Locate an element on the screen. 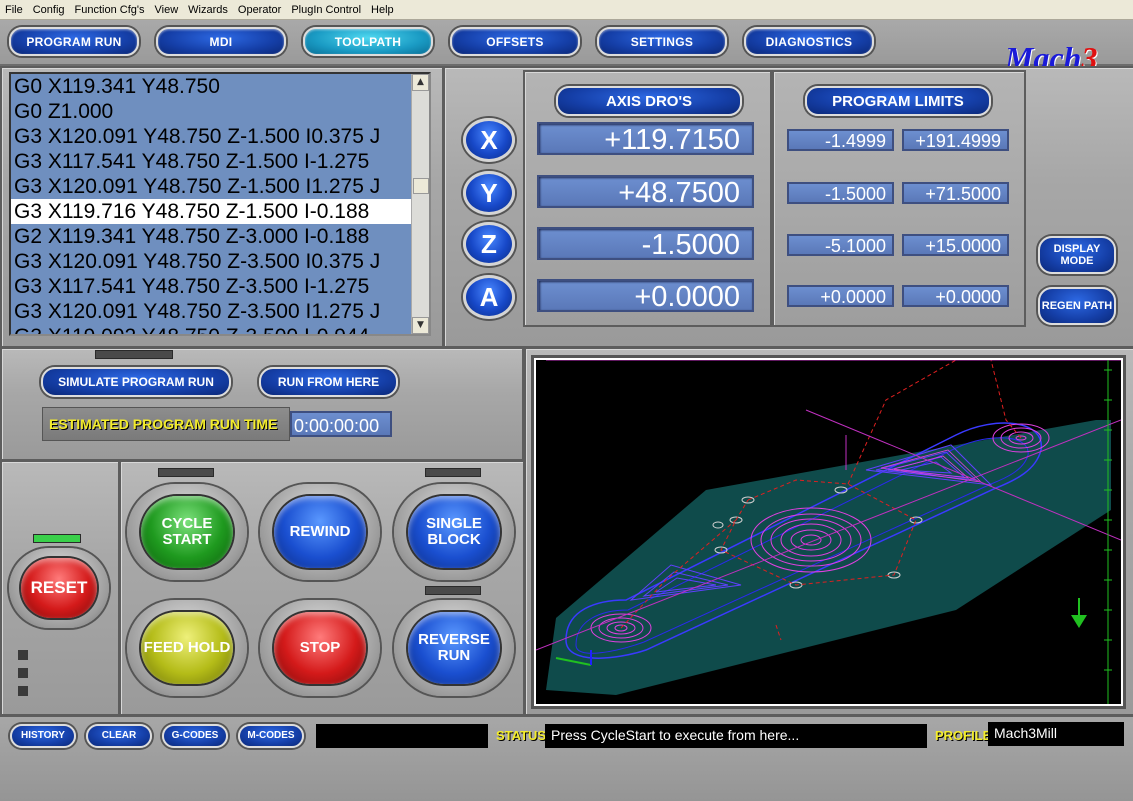 The width and height of the screenshot is (1133, 801). rewind-button: REWIND is located at coordinates (320, 532).